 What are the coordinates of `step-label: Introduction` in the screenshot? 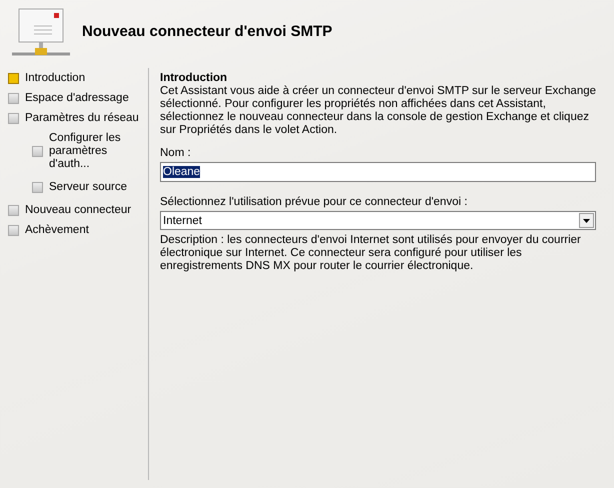 It's located at (55, 78).